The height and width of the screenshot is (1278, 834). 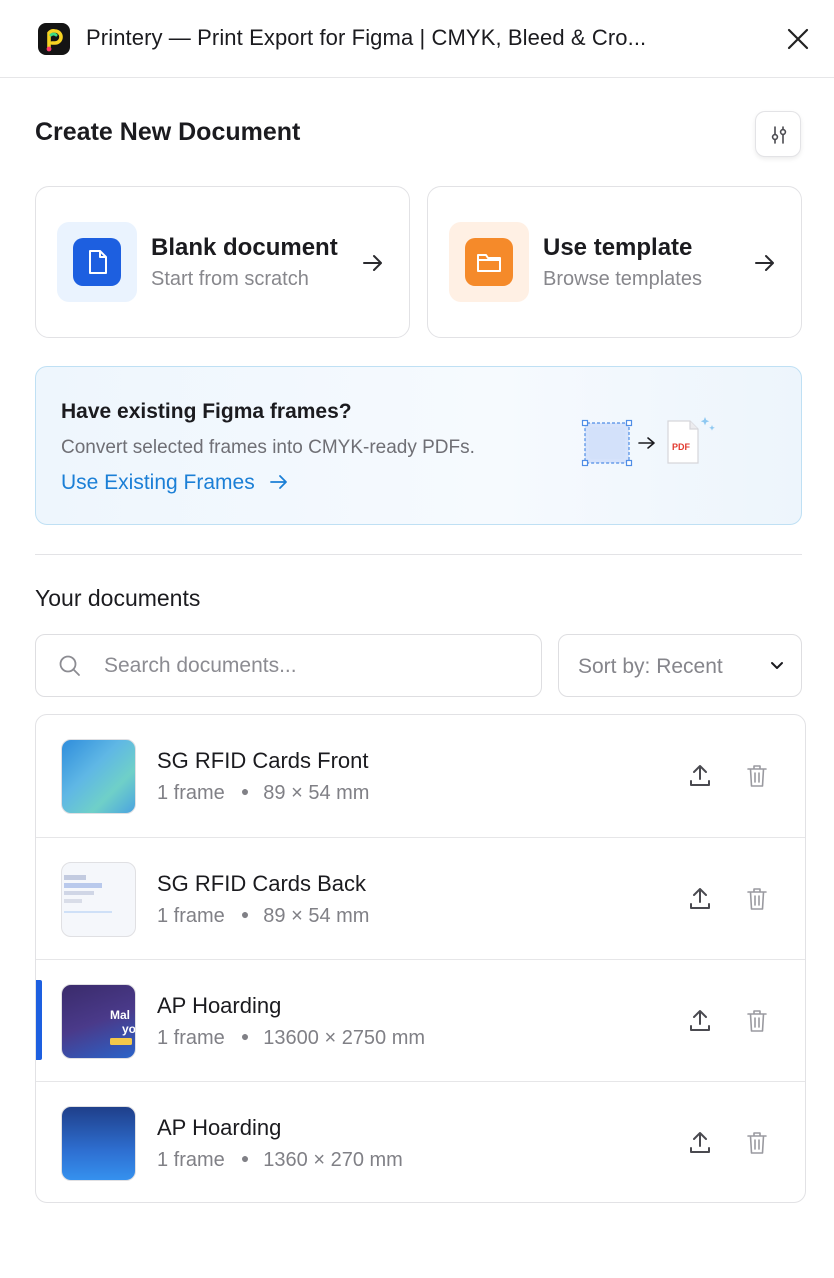 I want to click on blank-document-title: Blank document, so click(x=244, y=247).